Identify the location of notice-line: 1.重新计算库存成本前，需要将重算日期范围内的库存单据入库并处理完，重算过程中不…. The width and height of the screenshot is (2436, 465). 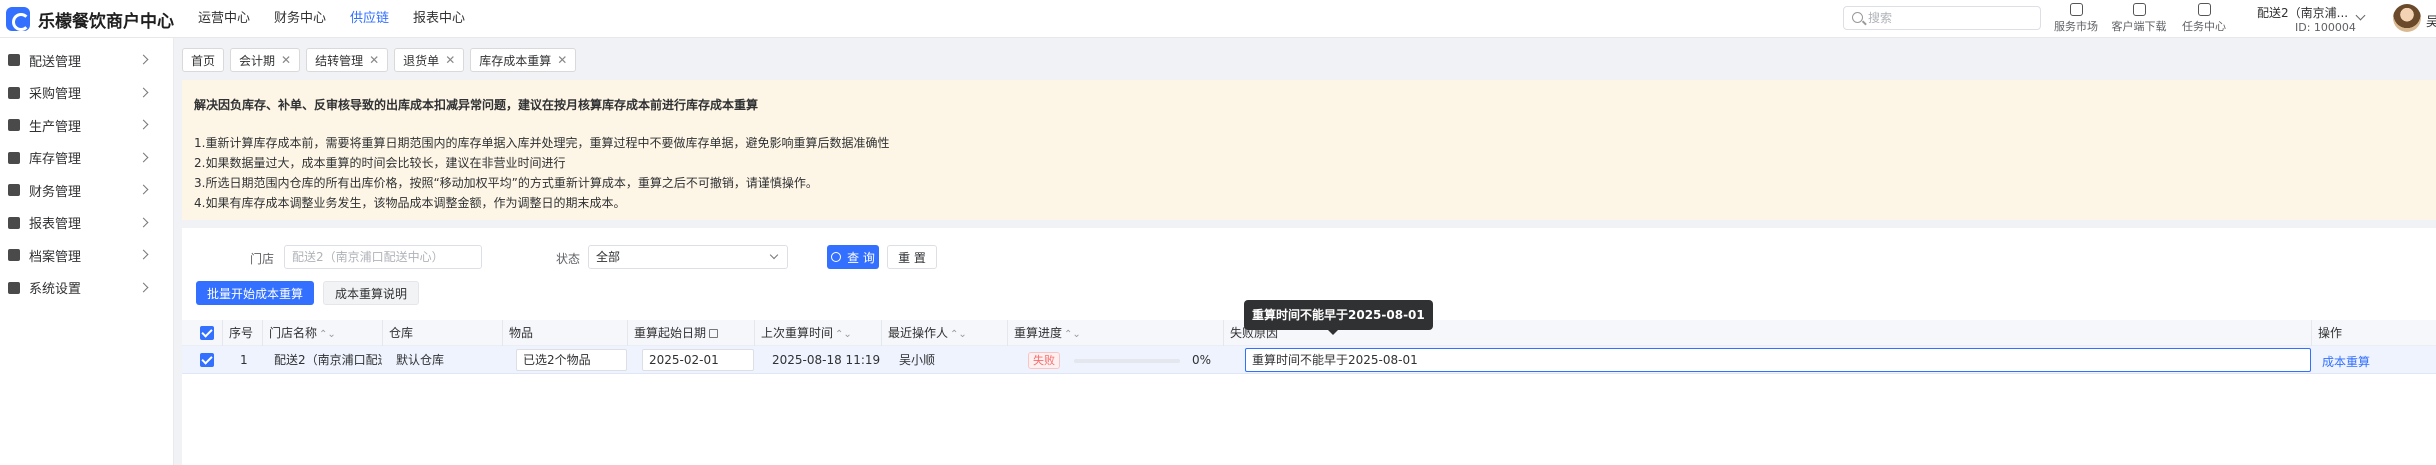
(542, 143).